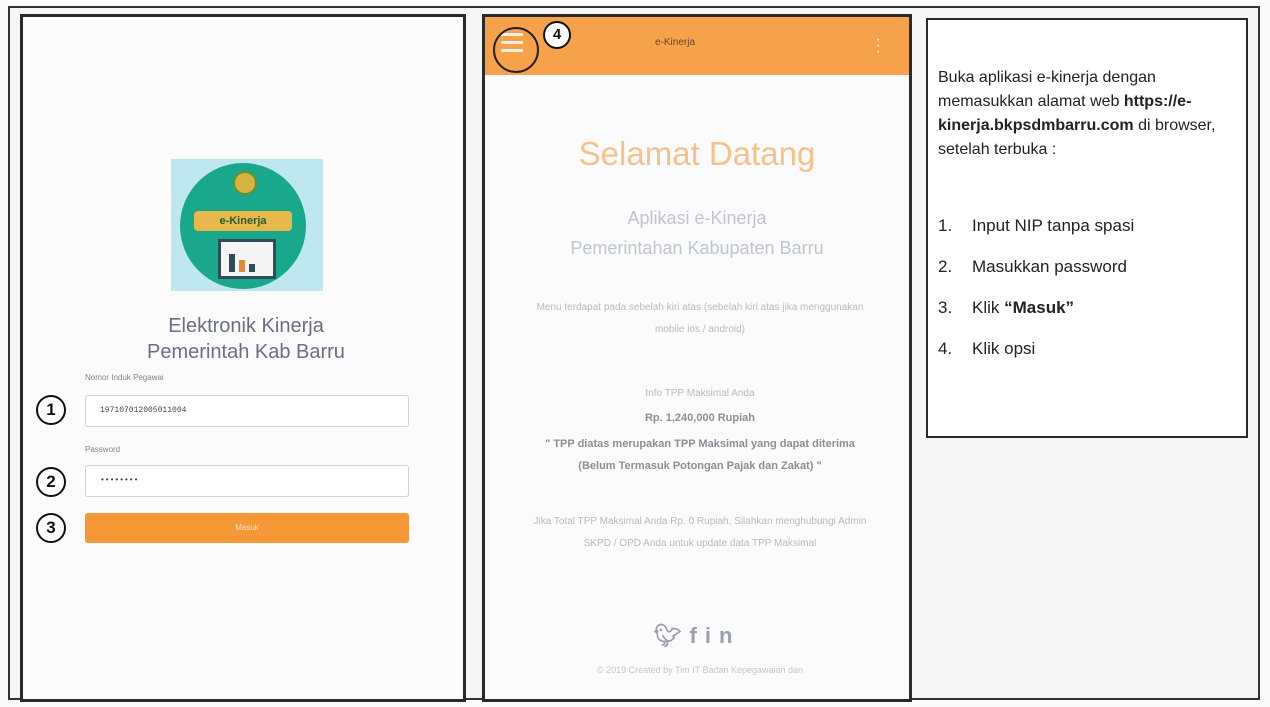 This screenshot has width=1270, height=707. I want to click on password-input: ••••••••, so click(247, 481).